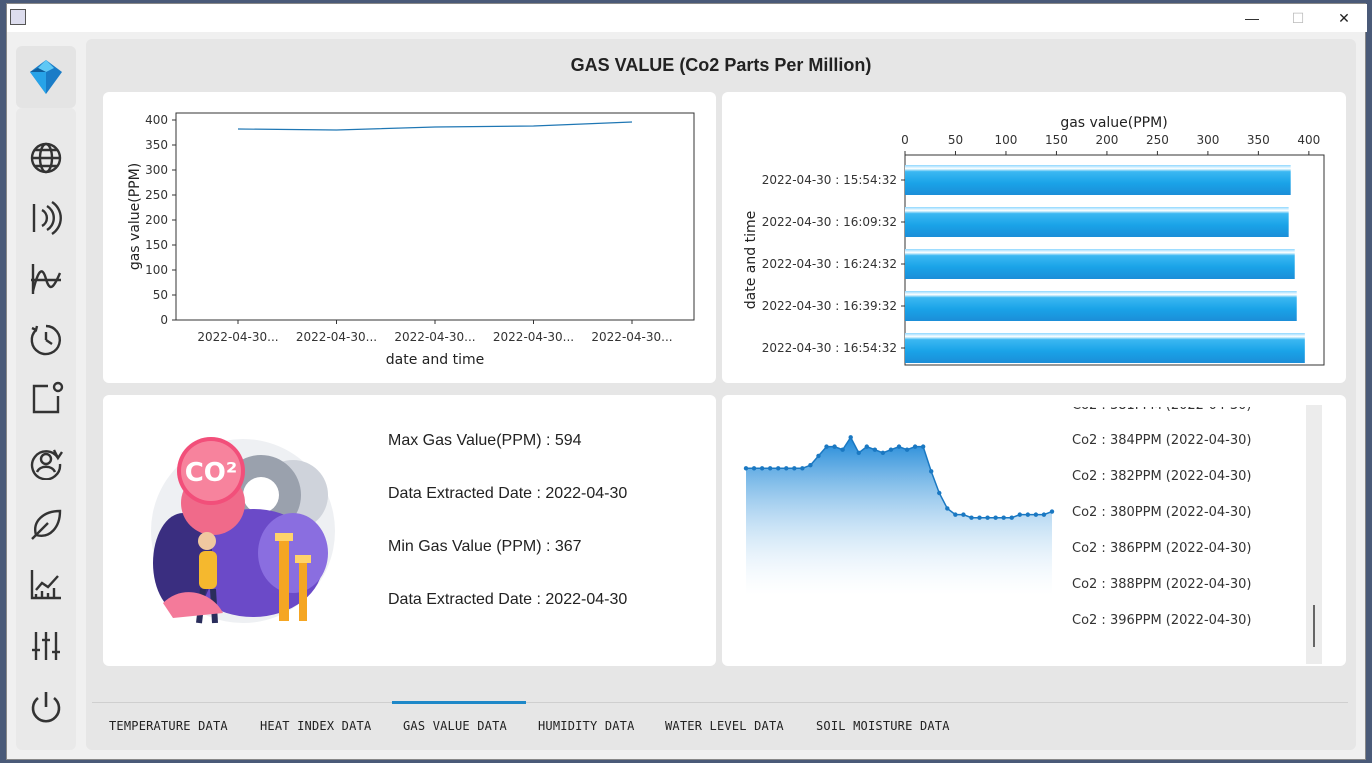  What do you see at coordinates (156, 170) in the screenshot?
I see `y-tick-label: 300` at bounding box center [156, 170].